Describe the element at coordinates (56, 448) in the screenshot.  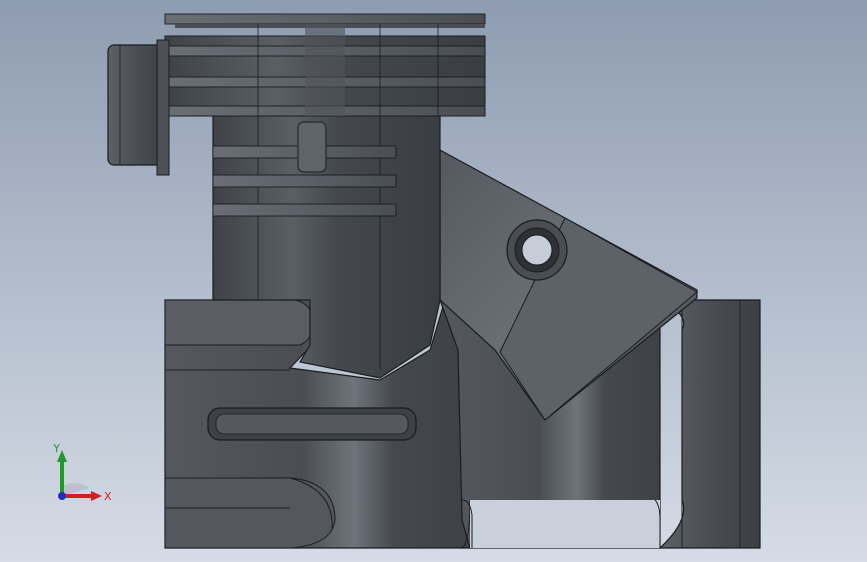
I see `y-axis-label: Y` at that location.